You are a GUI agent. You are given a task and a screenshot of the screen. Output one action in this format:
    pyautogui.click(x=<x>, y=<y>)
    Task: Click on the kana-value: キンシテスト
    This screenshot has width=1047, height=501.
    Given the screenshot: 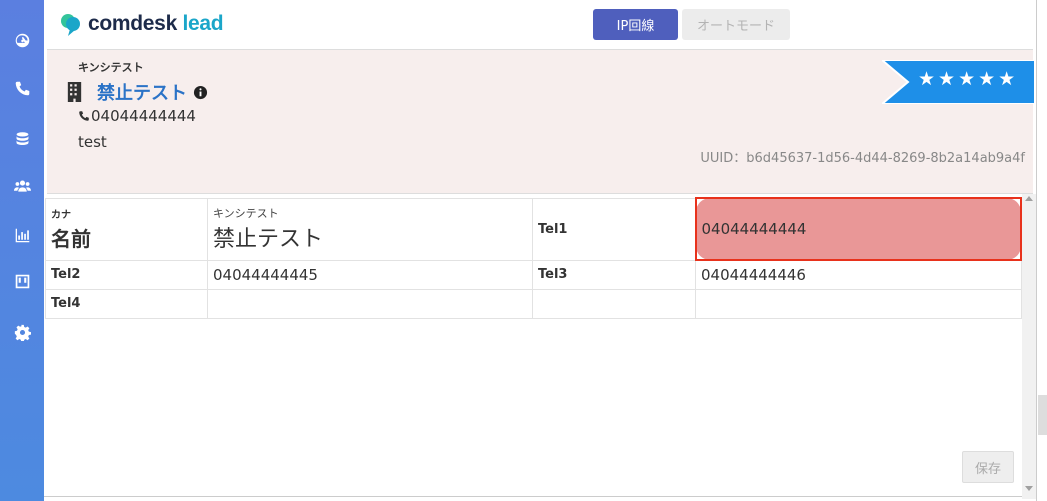 What is the action you would take?
    pyautogui.click(x=246, y=213)
    